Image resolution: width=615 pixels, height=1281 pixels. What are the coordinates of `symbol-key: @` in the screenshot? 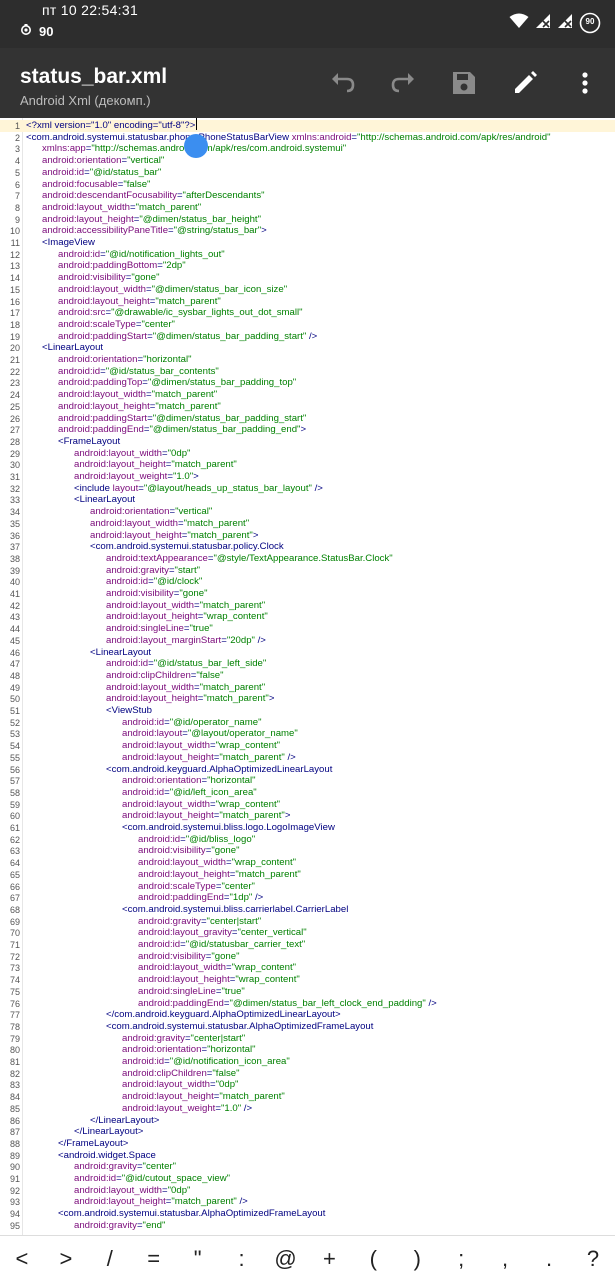 It's located at (285, 1259).